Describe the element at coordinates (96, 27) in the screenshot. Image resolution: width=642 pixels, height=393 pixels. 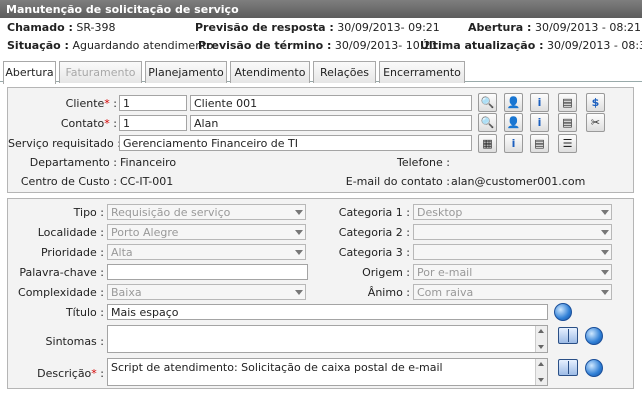
I see `chamado-value: SR-398` at that location.